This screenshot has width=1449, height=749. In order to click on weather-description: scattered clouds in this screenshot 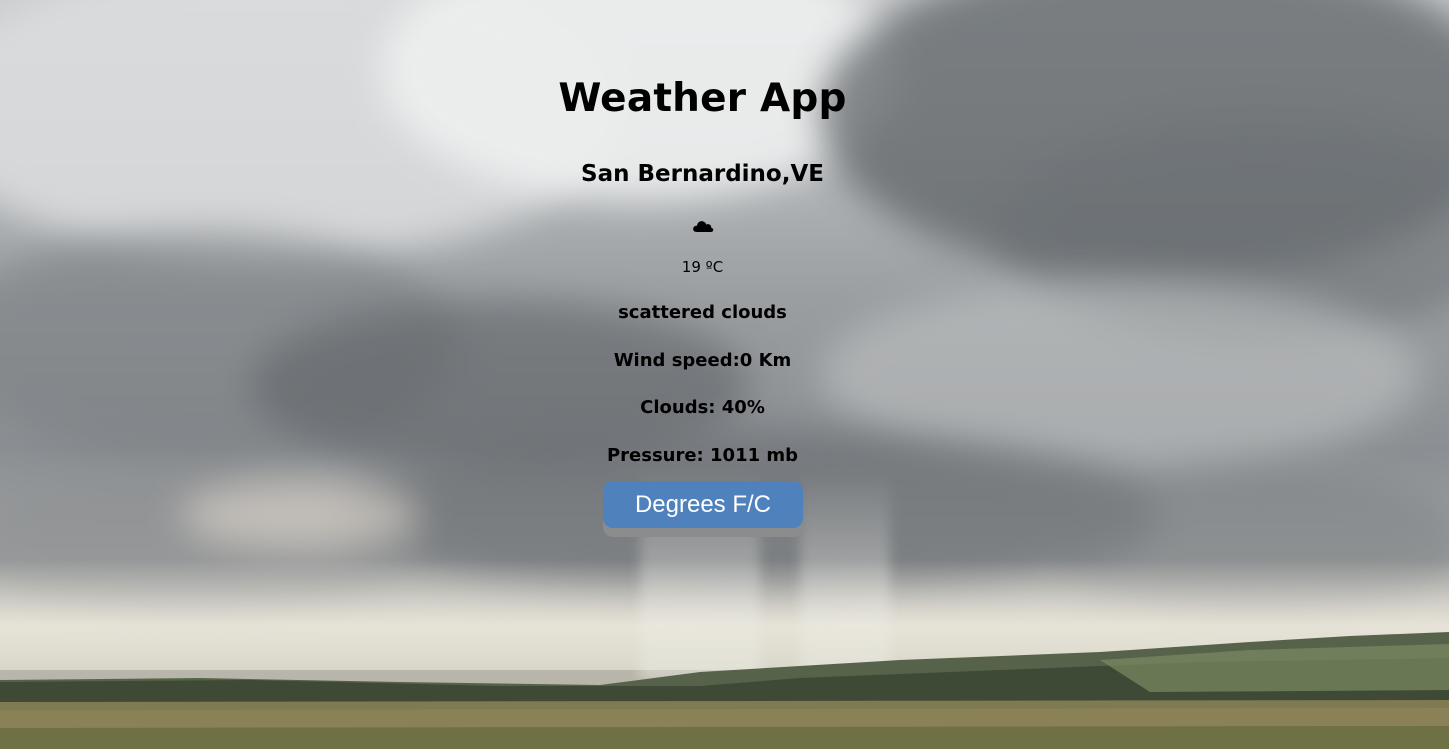, I will do `click(702, 312)`.